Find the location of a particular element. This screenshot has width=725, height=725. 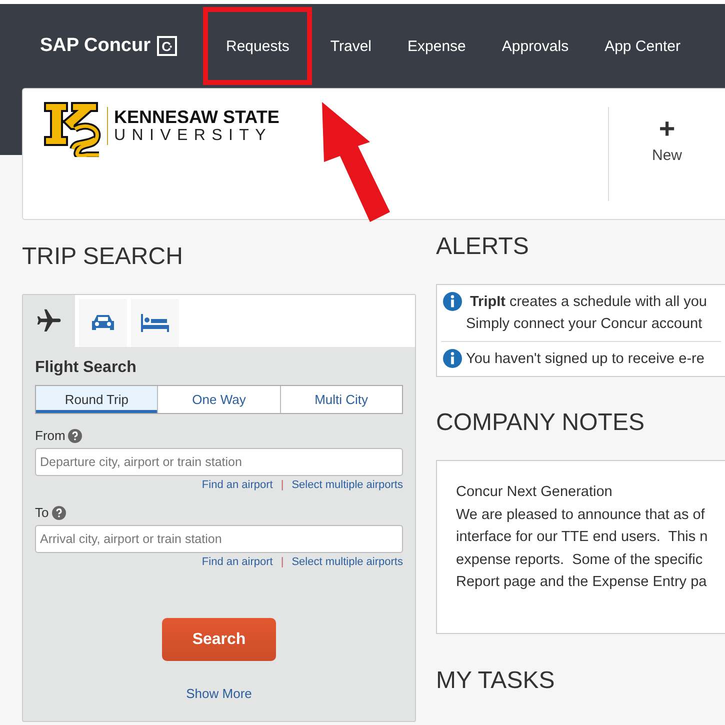

nav-tab: App Center is located at coordinates (642, 46).